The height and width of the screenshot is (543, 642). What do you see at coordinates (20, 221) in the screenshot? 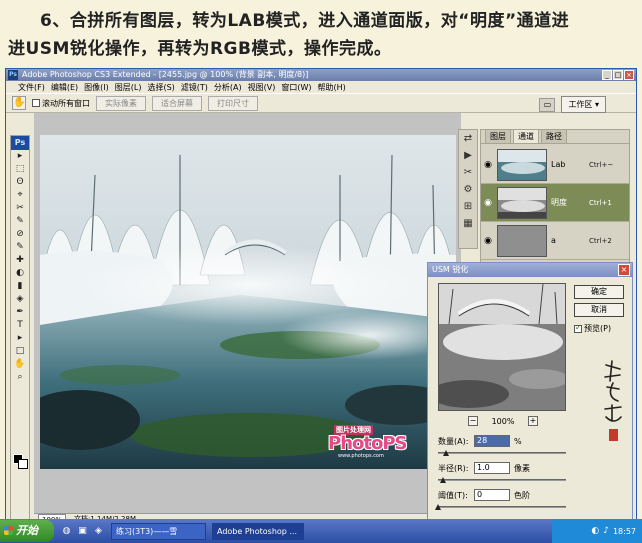
I see `eyedropper-tool-icon: ✎` at bounding box center [20, 221].